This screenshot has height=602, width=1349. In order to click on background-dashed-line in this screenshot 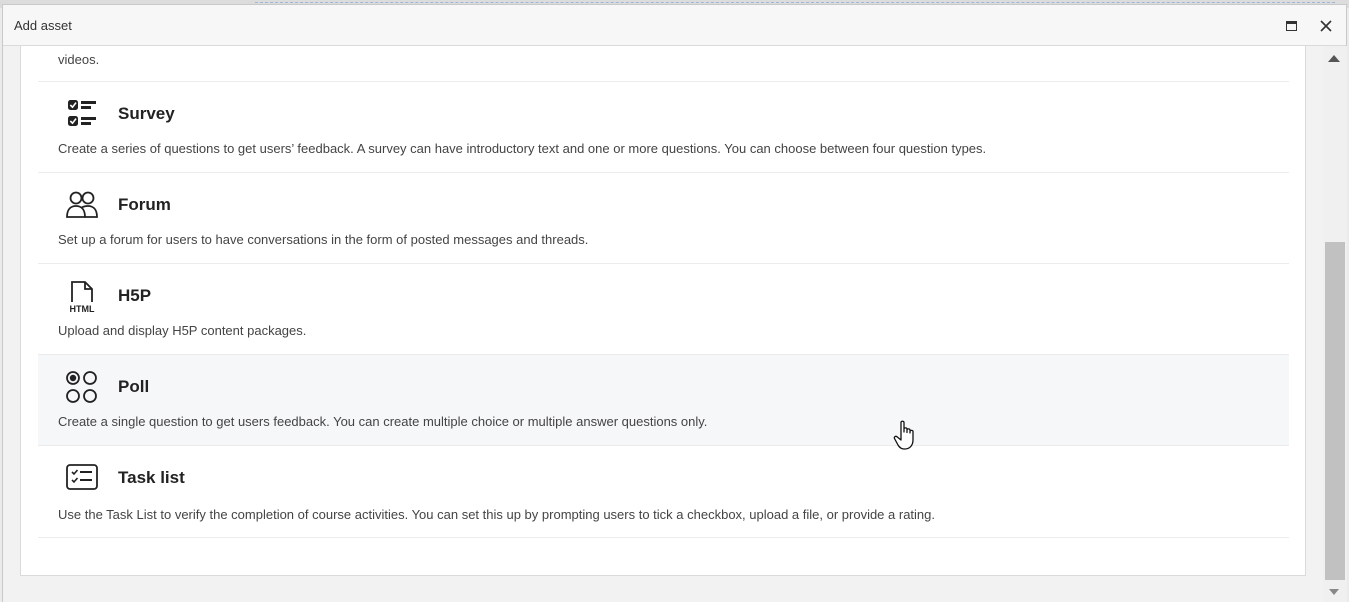, I will do `click(795, 2)`.